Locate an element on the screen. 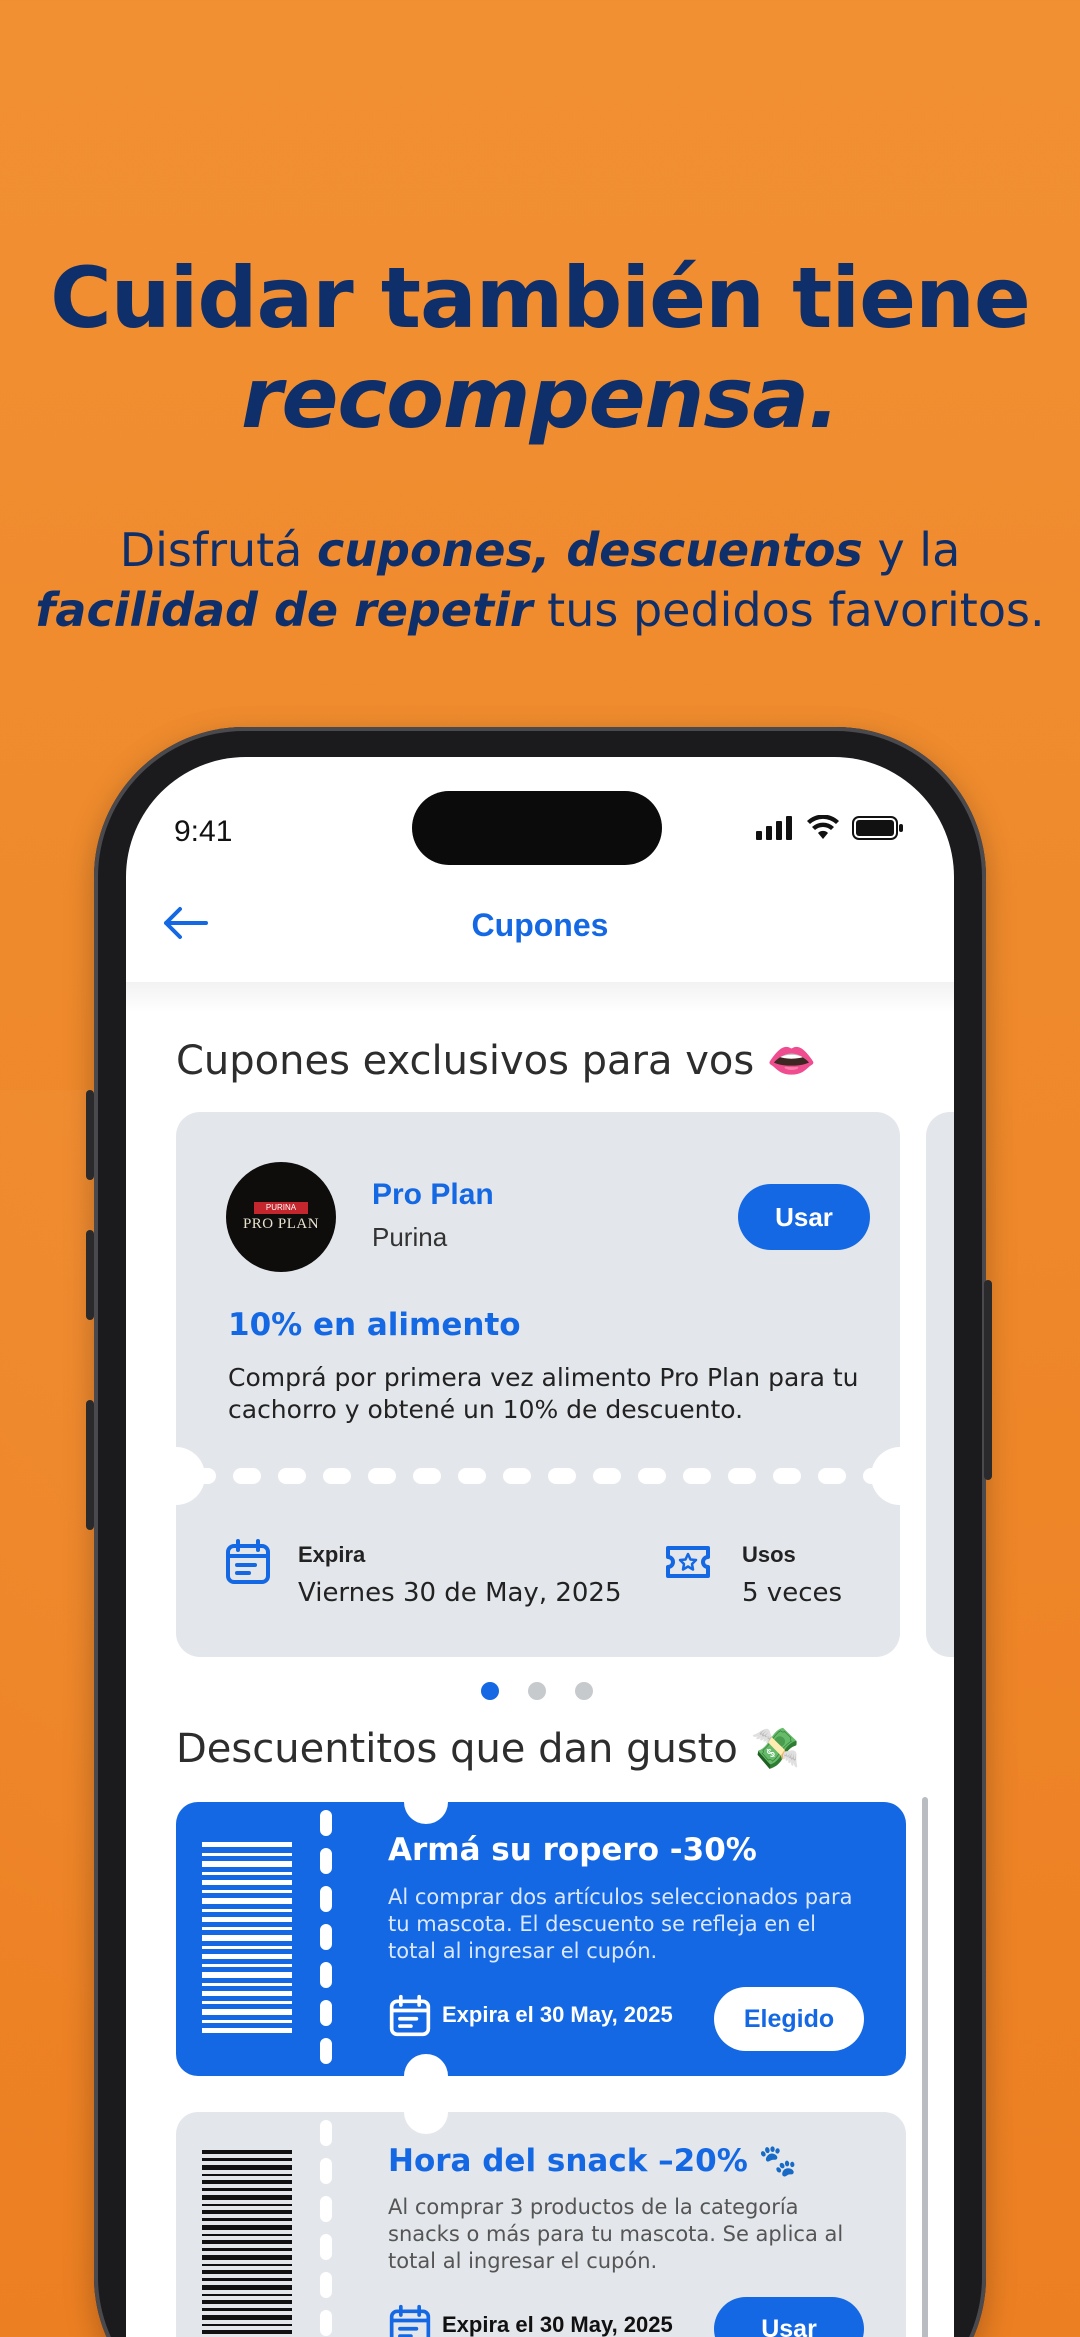 The image size is (1080, 2337). hero-line-2: recompensa. is located at coordinates (540, 398).